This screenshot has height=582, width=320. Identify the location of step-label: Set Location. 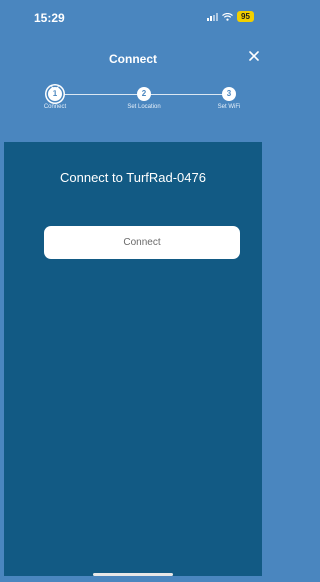
(144, 107).